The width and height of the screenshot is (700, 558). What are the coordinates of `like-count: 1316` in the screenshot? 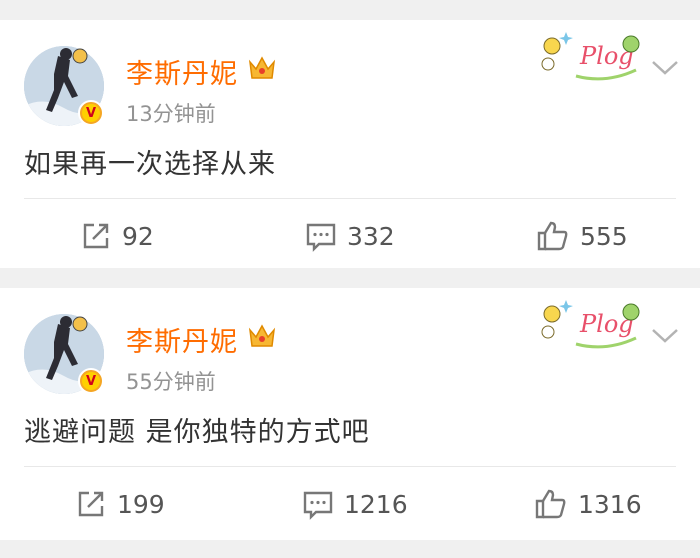 It's located at (610, 504).